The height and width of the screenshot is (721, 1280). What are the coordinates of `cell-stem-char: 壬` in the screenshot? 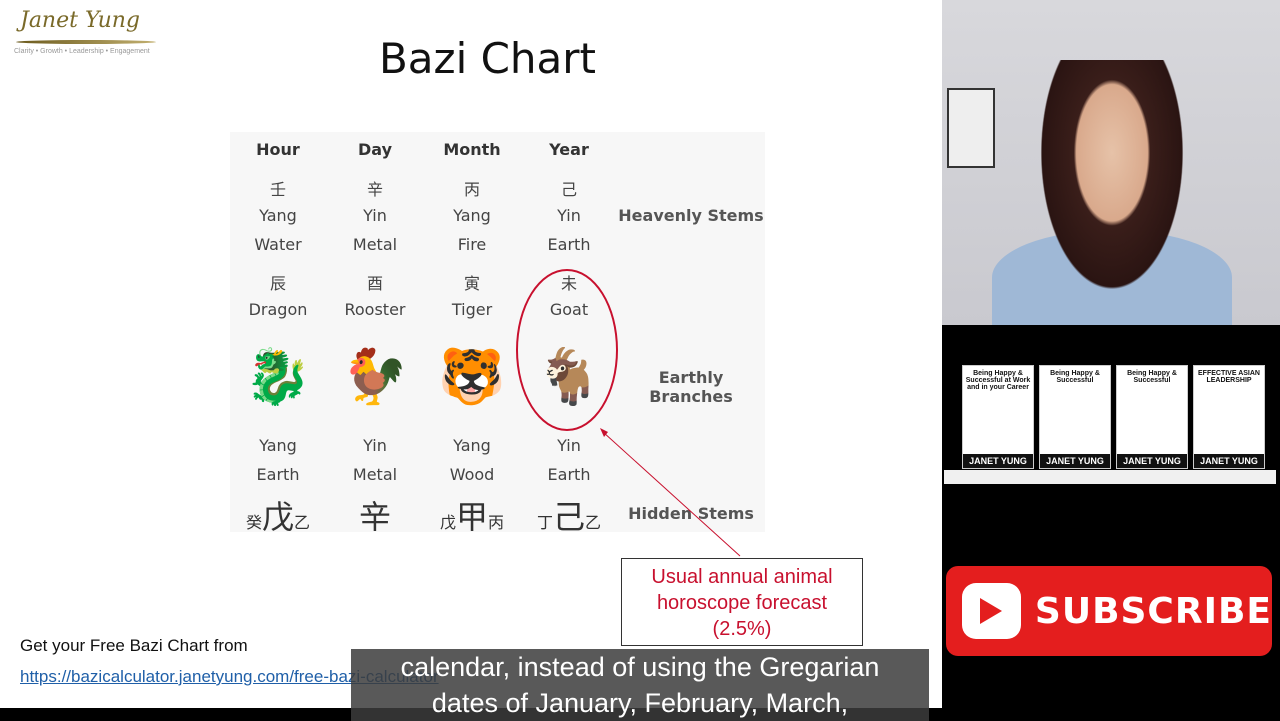 It's located at (277, 189).